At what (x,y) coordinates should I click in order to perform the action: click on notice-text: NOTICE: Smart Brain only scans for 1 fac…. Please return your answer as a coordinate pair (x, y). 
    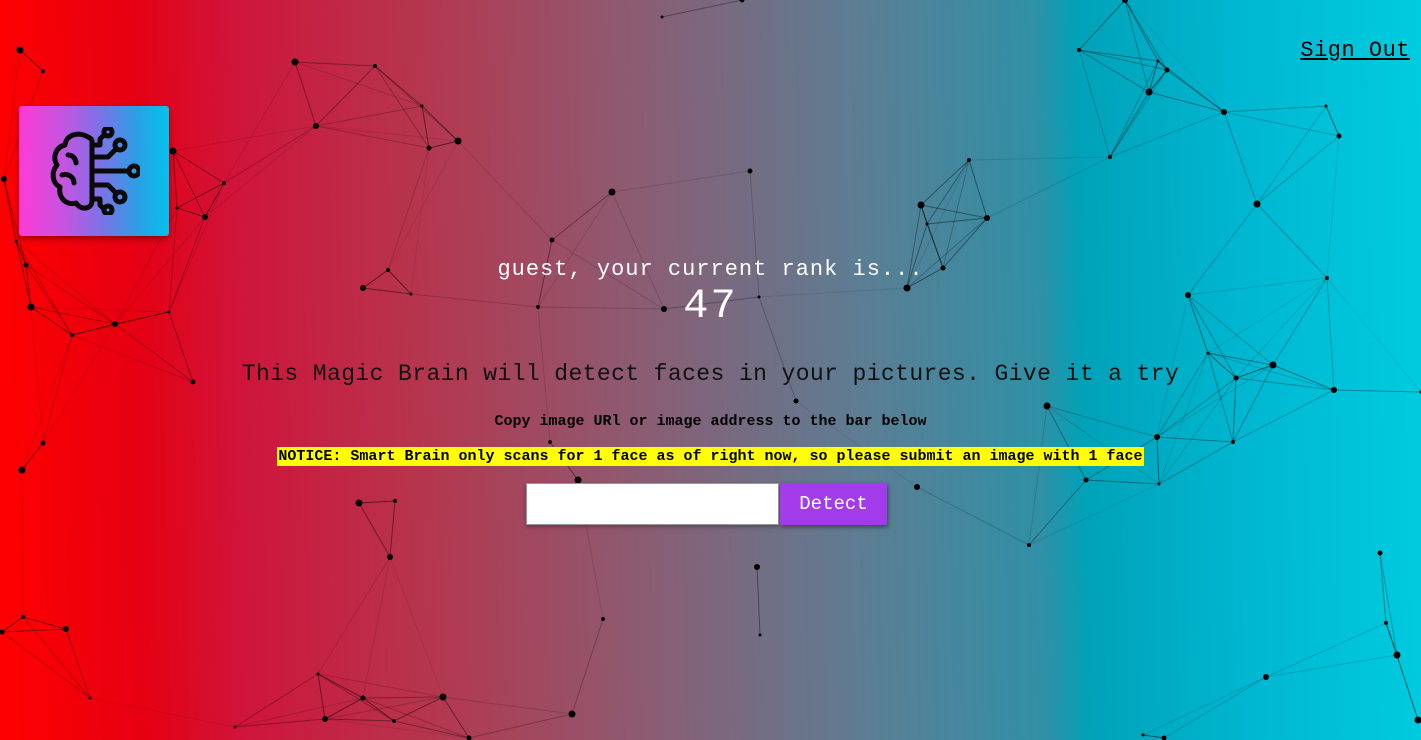
    Looking at the image, I should click on (710, 456).